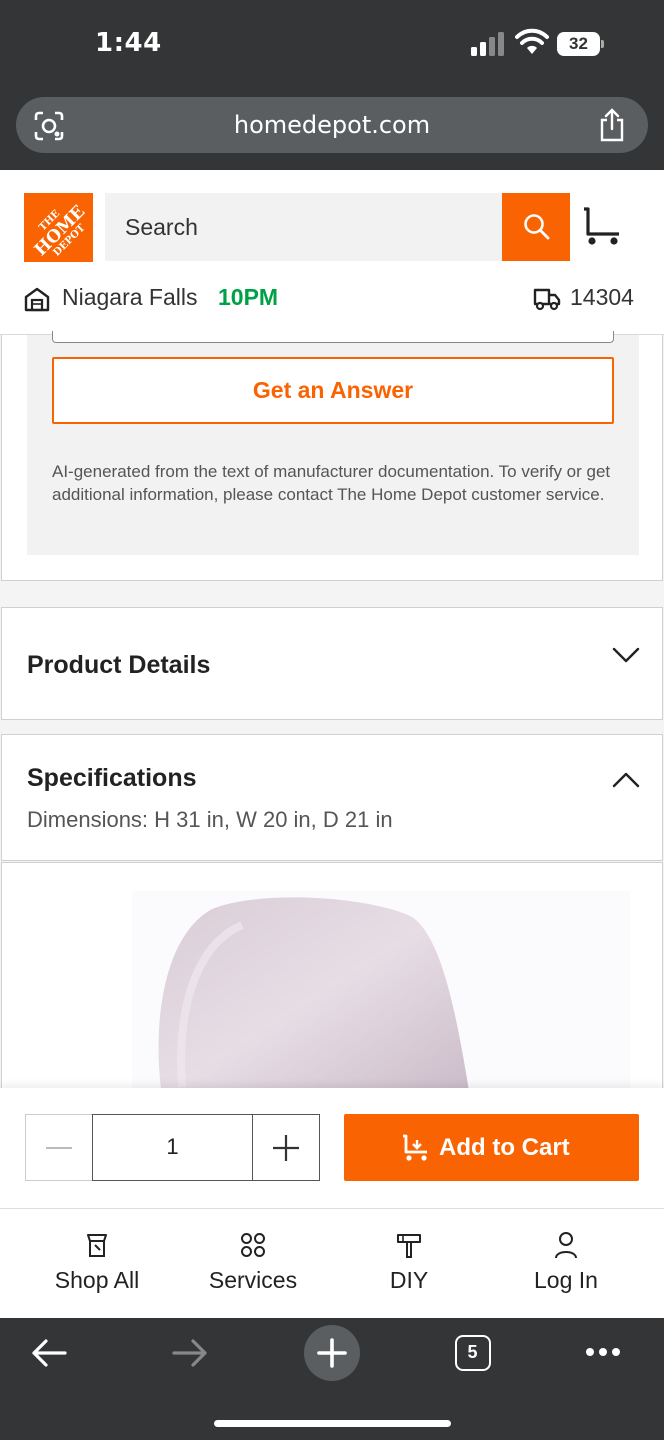  I want to click on tab-count: 5, so click(472, 1352).